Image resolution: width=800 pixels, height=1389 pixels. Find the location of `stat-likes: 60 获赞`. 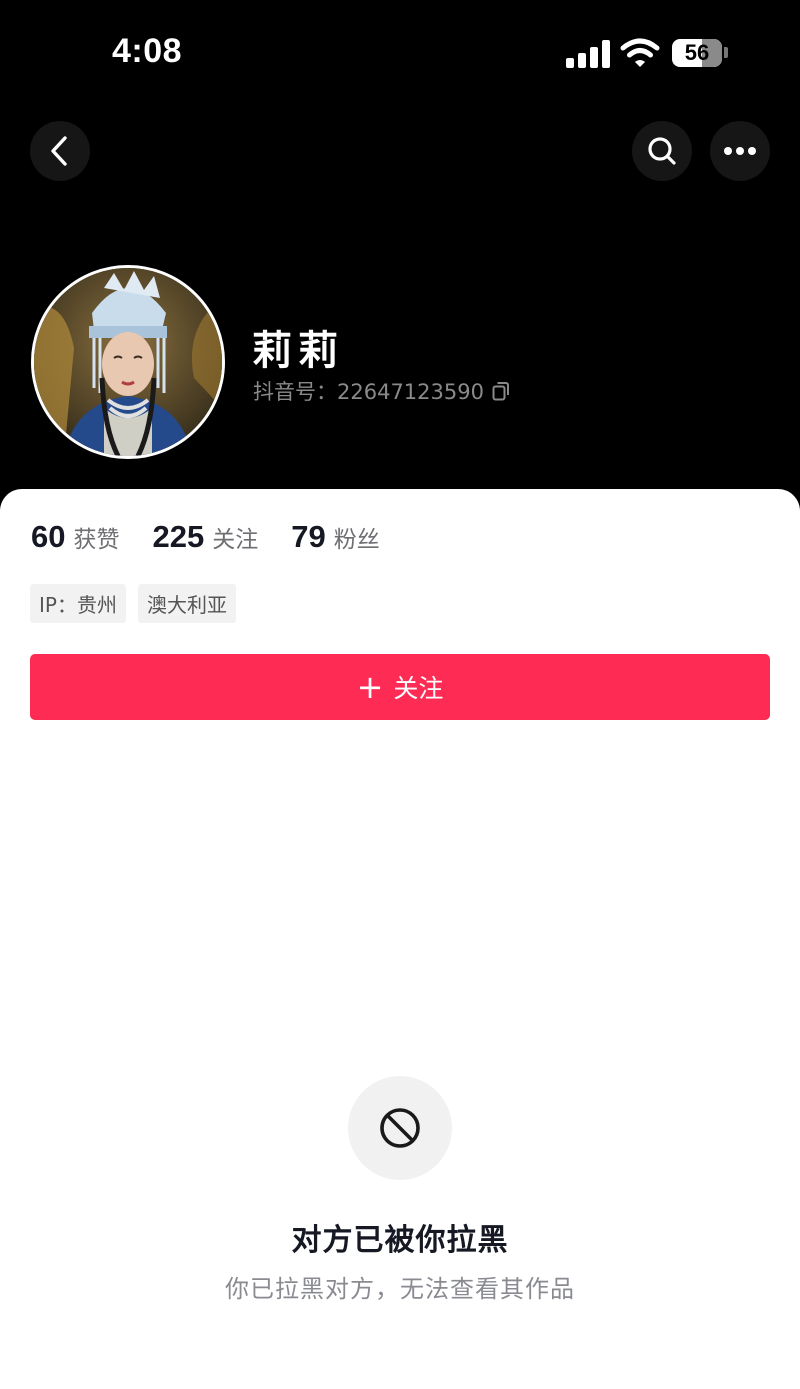

stat-likes: 60 获赞 is located at coordinates (75, 537).